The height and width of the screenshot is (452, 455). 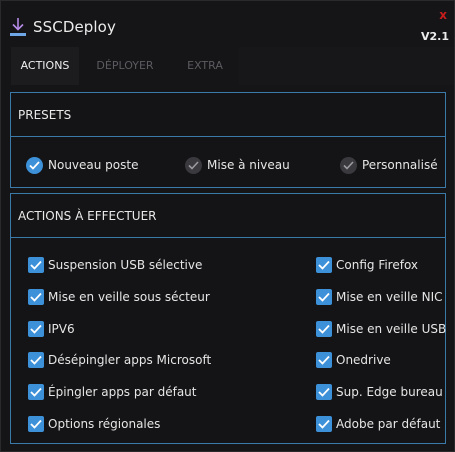 What do you see at coordinates (130, 360) in the screenshot?
I see `checkbox-label: Désépingler apps Microsoft` at bounding box center [130, 360].